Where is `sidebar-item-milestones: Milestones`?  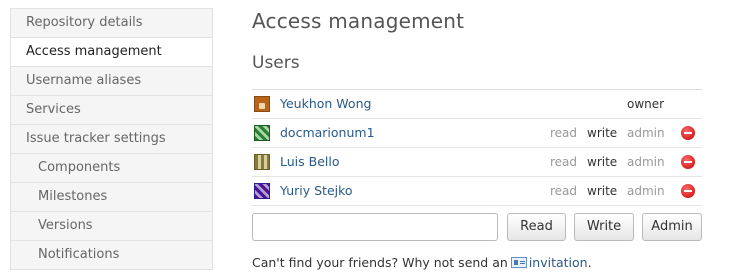
sidebar-item-milestones: Milestones is located at coordinates (111, 196).